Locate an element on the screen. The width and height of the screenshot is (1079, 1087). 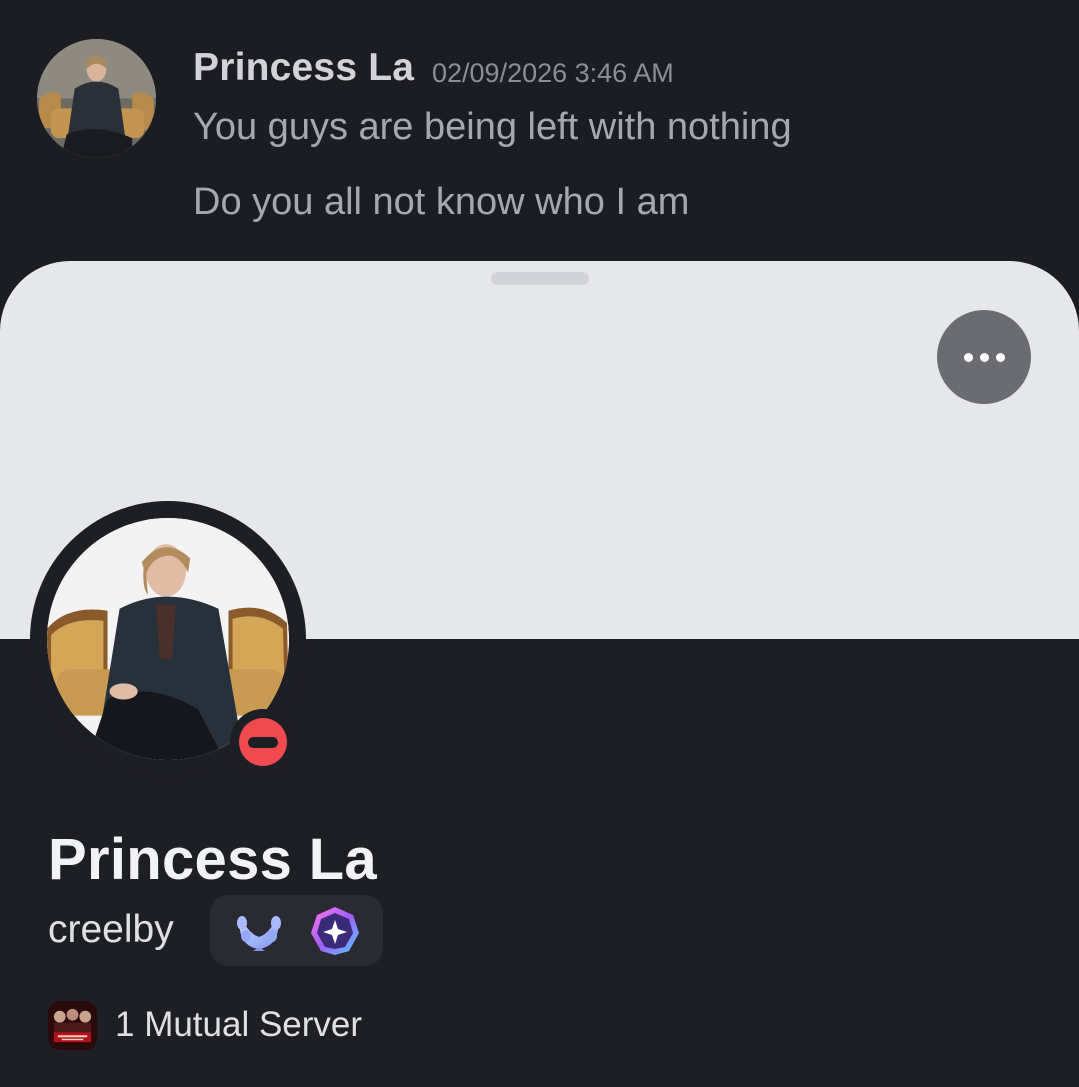
sheet-drag-handle is located at coordinates (540, 278).